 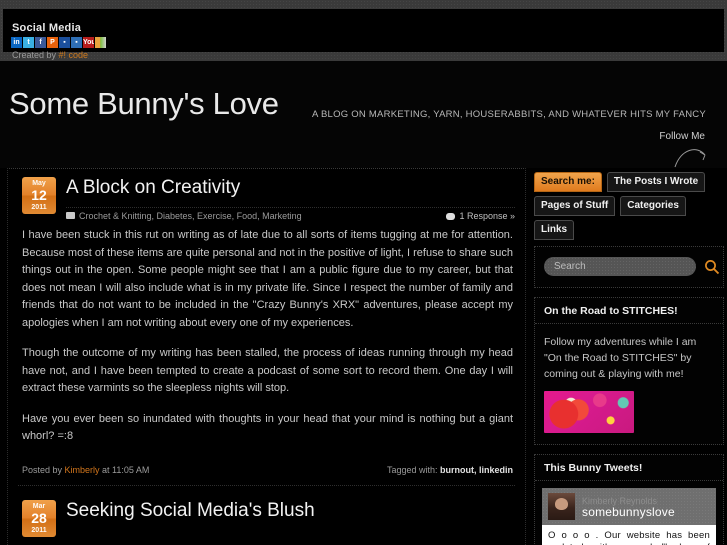 I want to click on post-time: at 11:05 AM, so click(x=124, y=469).